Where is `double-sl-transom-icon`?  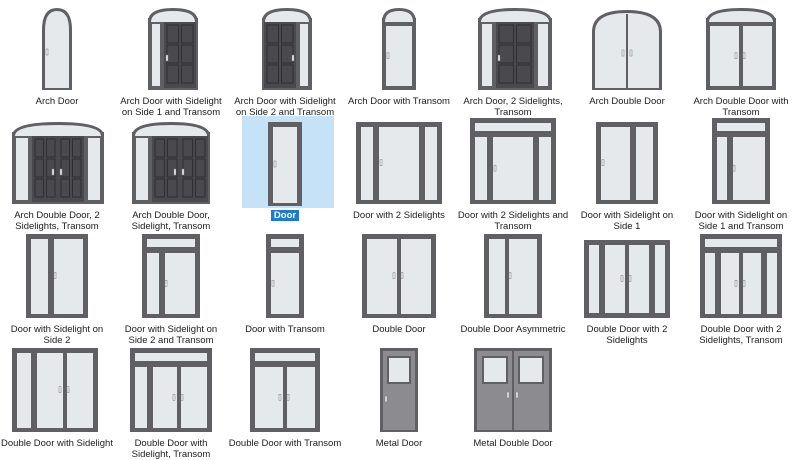 double-sl-transom-icon is located at coordinates (171, 390).